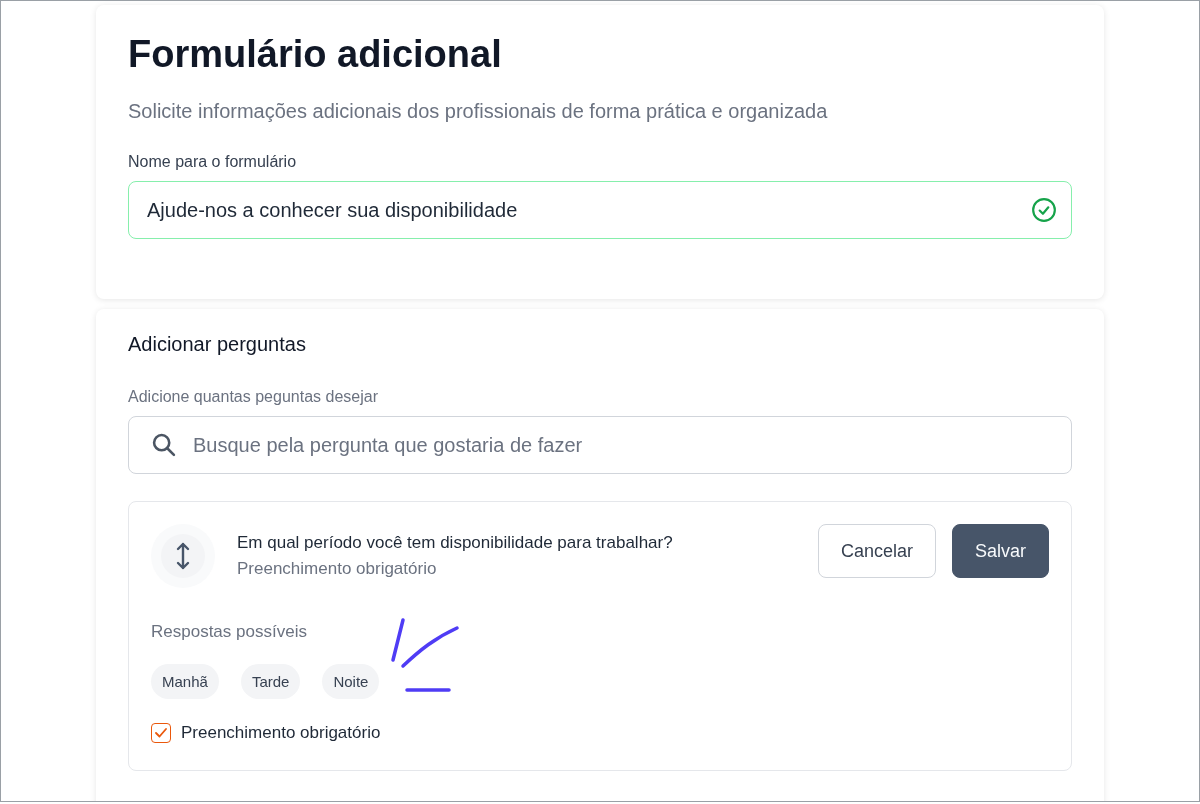 The width and height of the screenshot is (1200, 804). What do you see at coordinates (281, 733) in the screenshot?
I see `checkbox-label: Preenchimento obrigatório` at bounding box center [281, 733].